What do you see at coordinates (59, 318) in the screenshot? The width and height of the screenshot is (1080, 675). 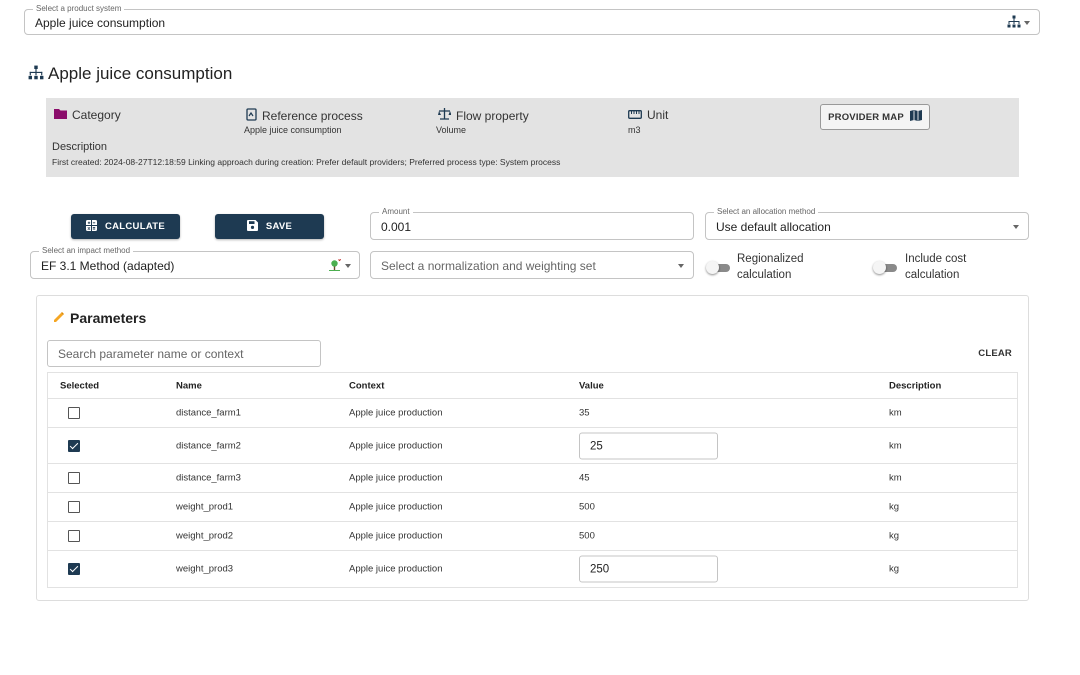 I see `pencil-icon` at bounding box center [59, 318].